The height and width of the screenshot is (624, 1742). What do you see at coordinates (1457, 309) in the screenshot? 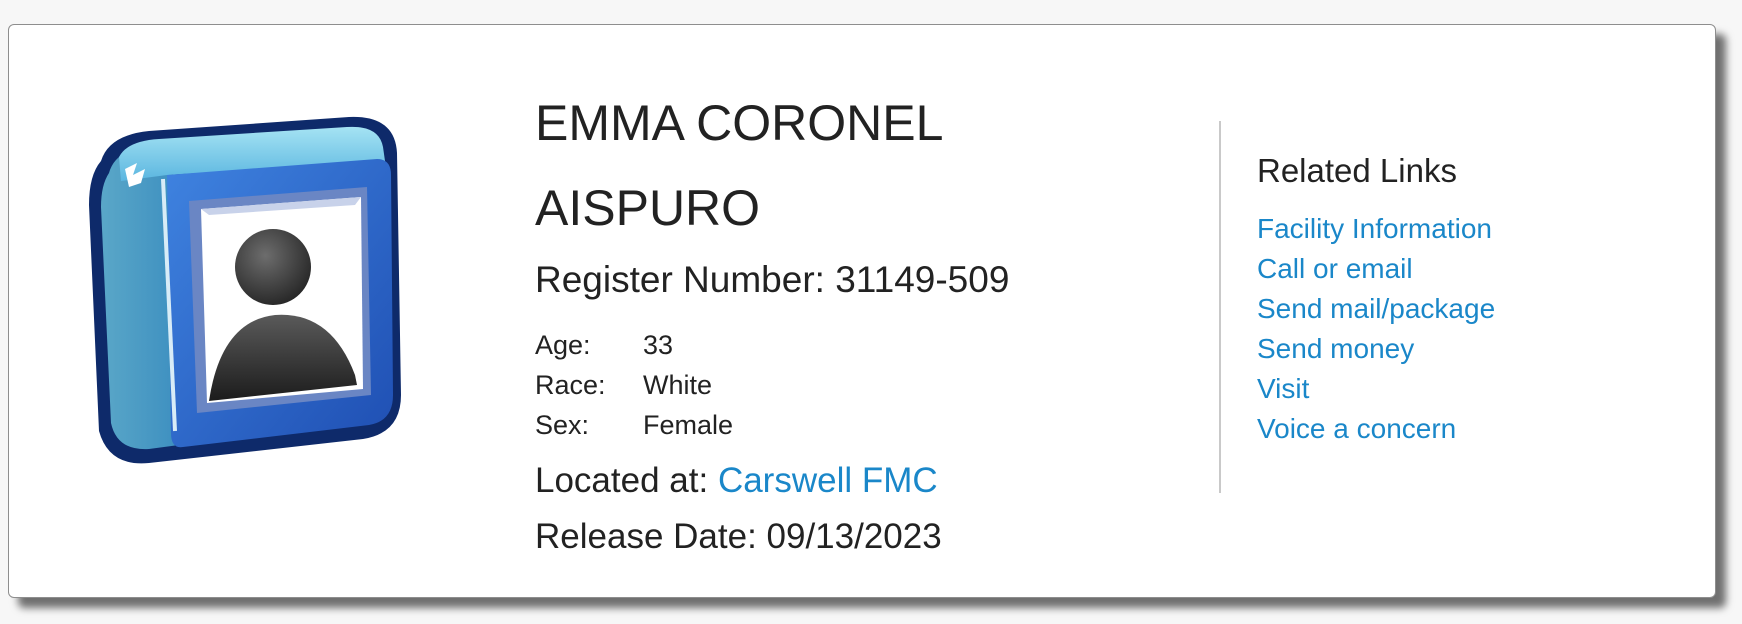
I see `link-send-mail-package: Send mail/package` at bounding box center [1457, 309].